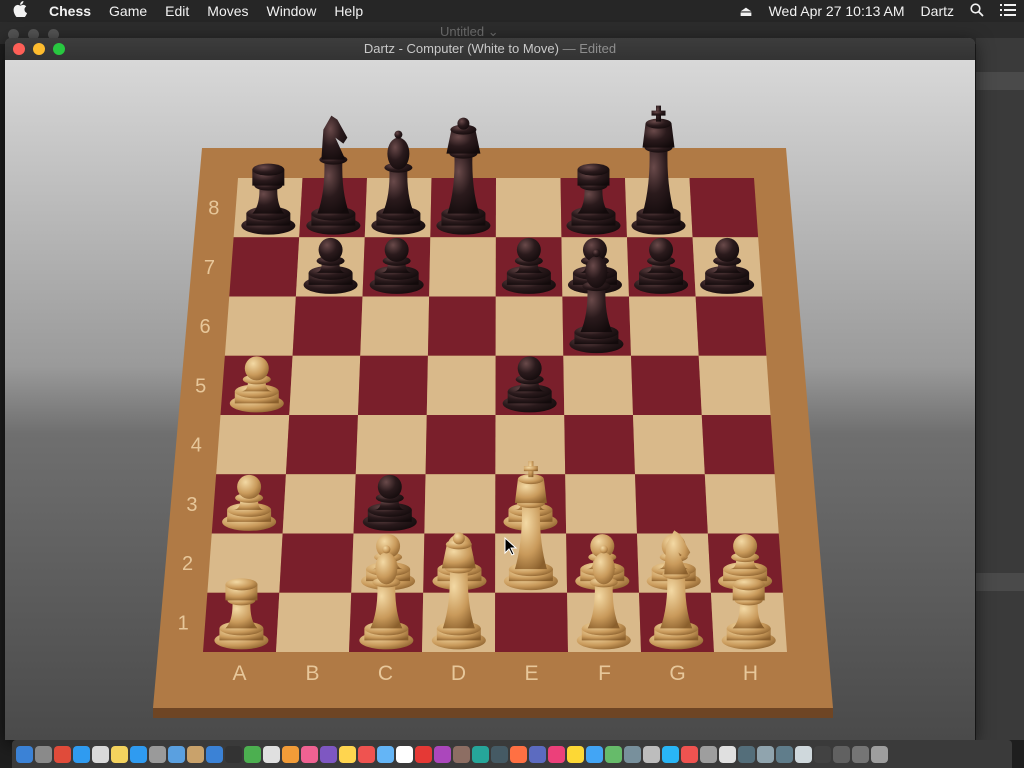 This screenshot has width=1024, height=768. I want to click on board-square-f4, so click(599, 445).